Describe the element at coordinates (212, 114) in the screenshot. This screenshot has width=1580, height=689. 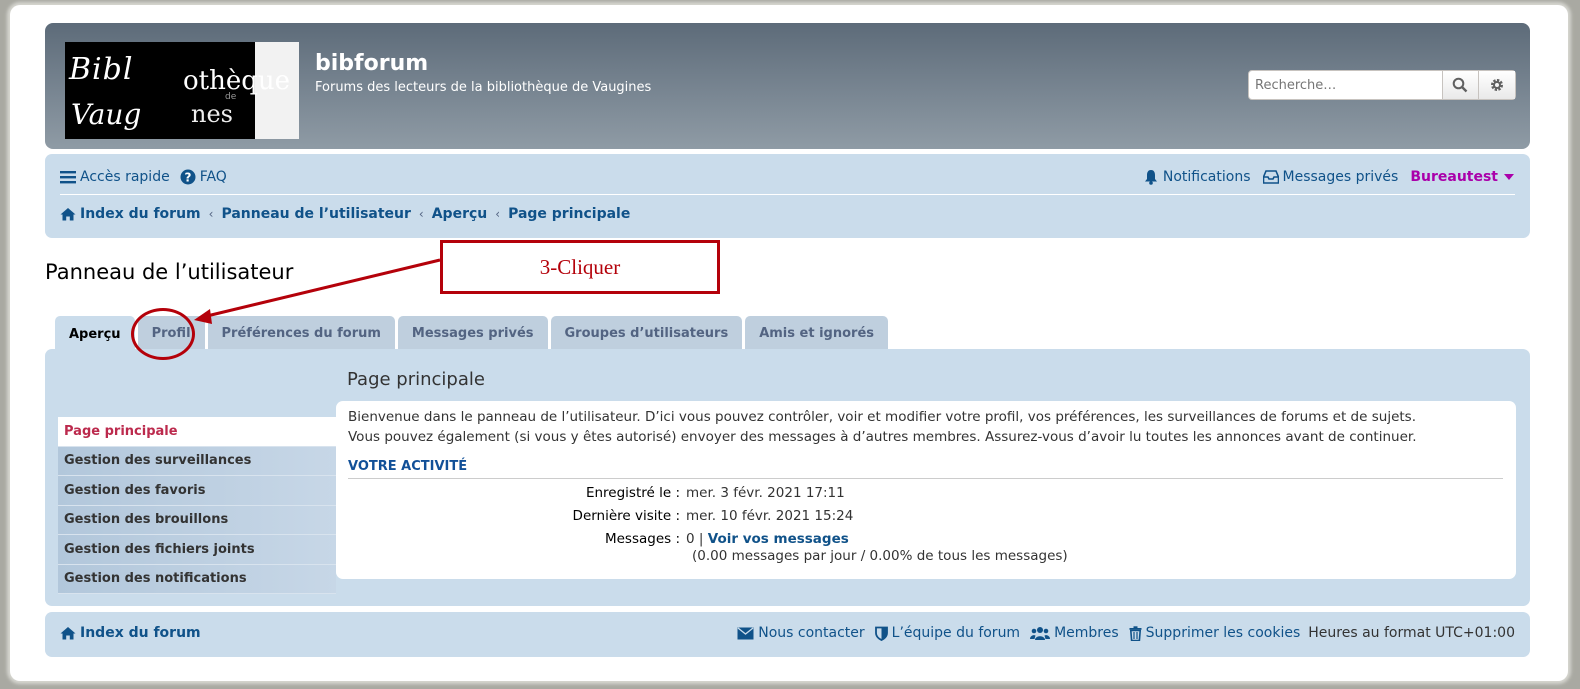
I see `logo-text-2b: nes` at that location.